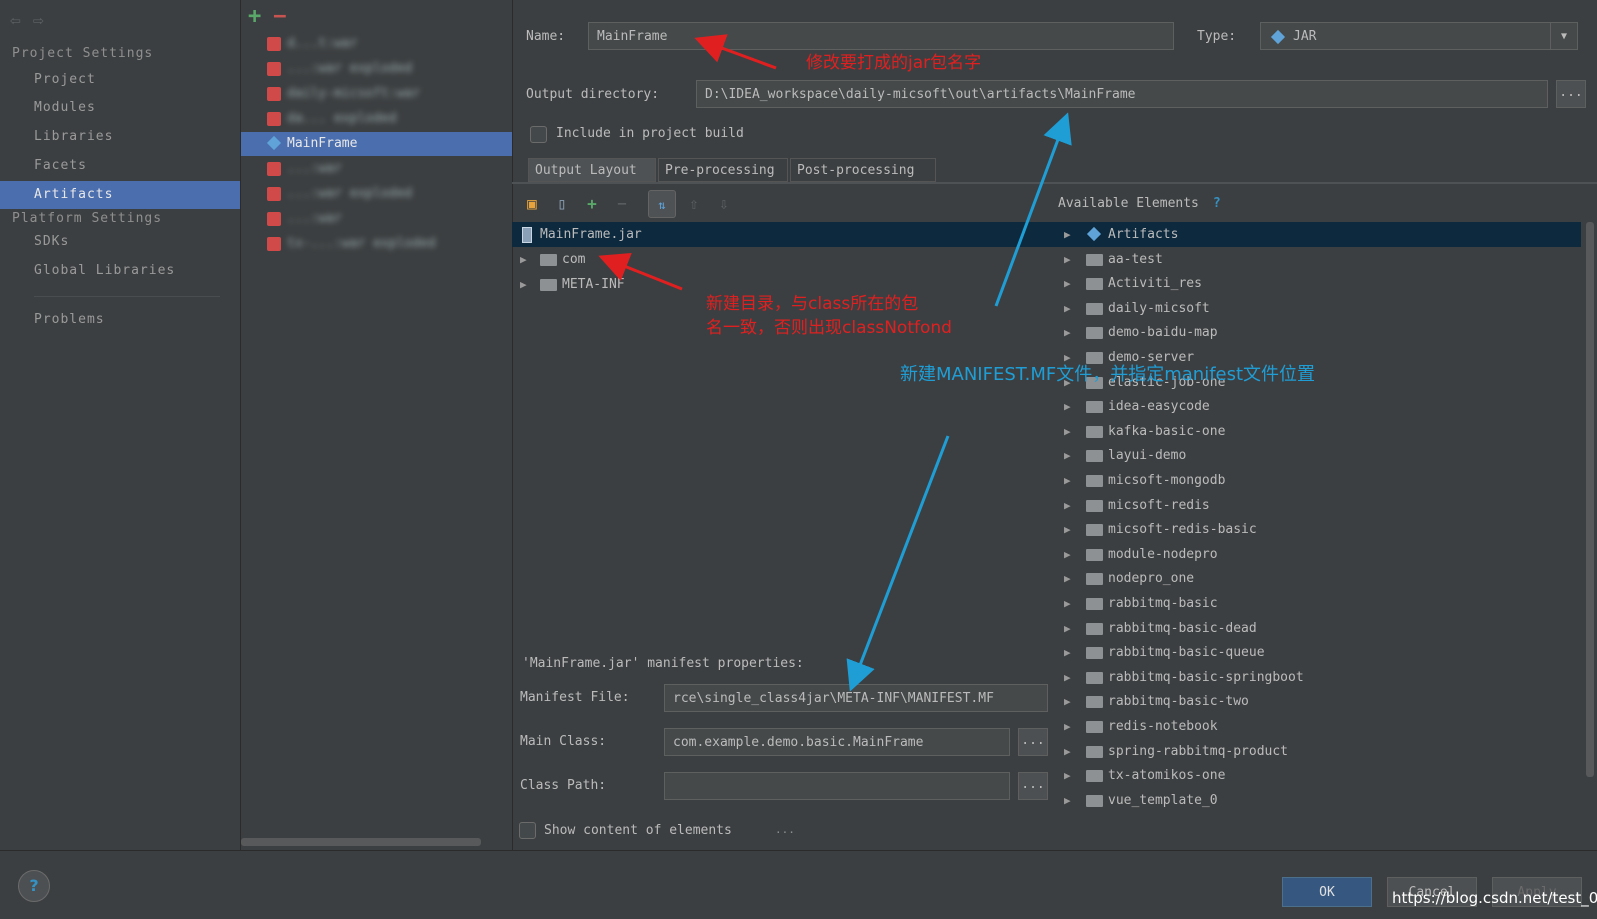 The height and width of the screenshot is (919, 1597). What do you see at coordinates (1108, 374) in the screenshot?
I see `annotation-manifest: 新建MANIFEST.MF文件，并指定manifest文件位置` at bounding box center [1108, 374].